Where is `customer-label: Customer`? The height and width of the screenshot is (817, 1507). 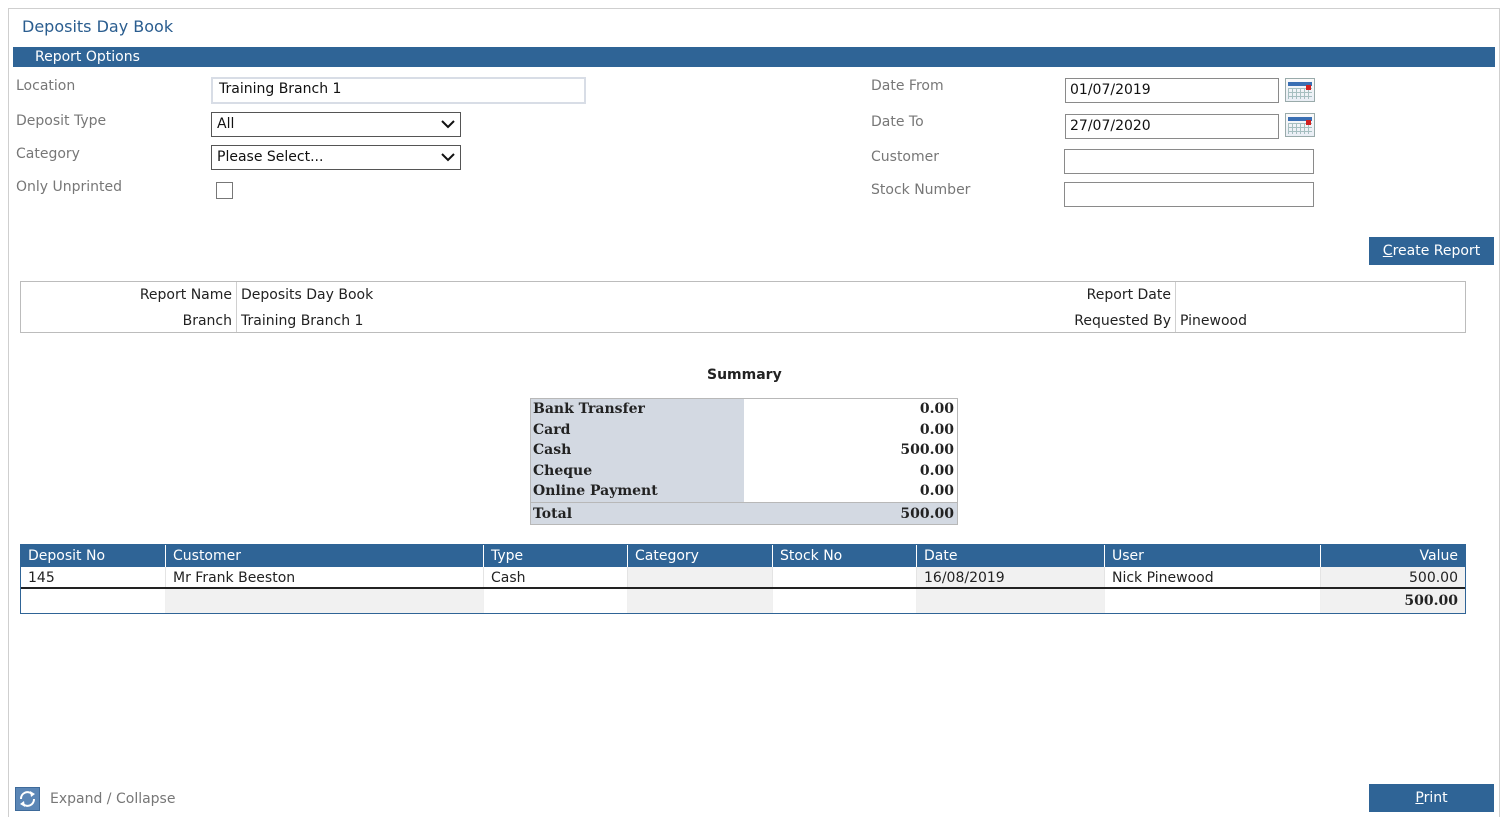
customer-label: Customer is located at coordinates (905, 157).